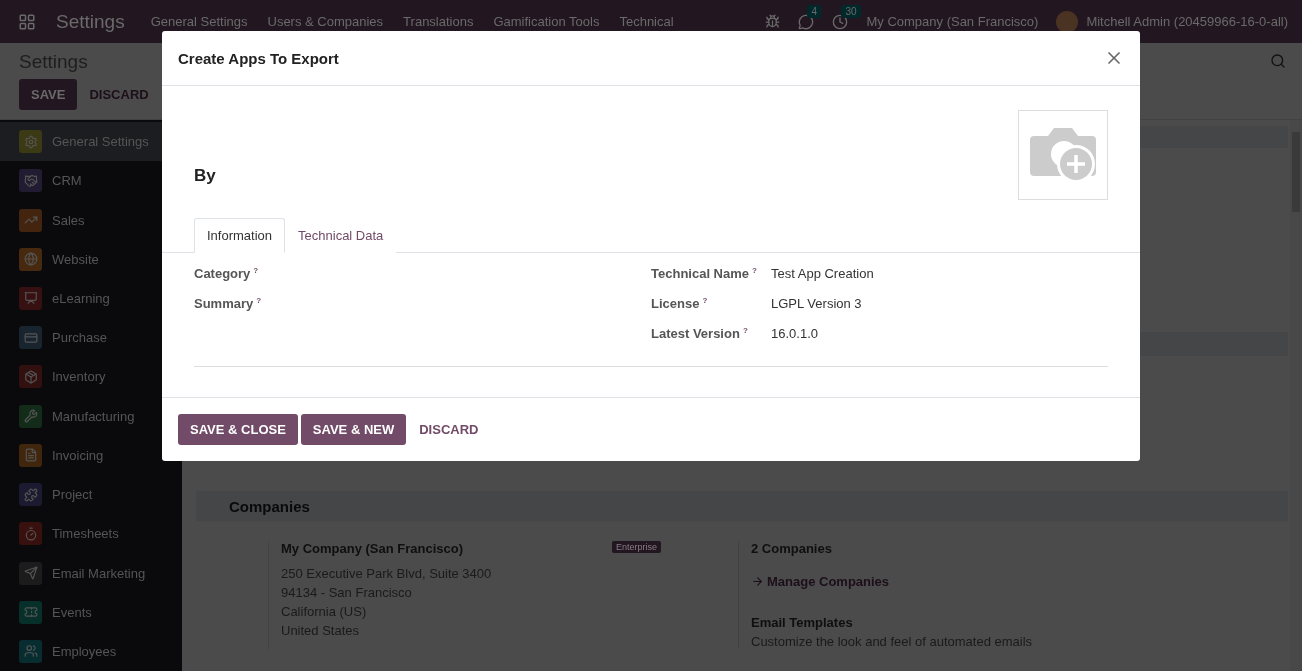 Image resolution: width=1302 pixels, height=671 pixels. What do you see at coordinates (240, 235) in the screenshot?
I see `tab: Information` at bounding box center [240, 235].